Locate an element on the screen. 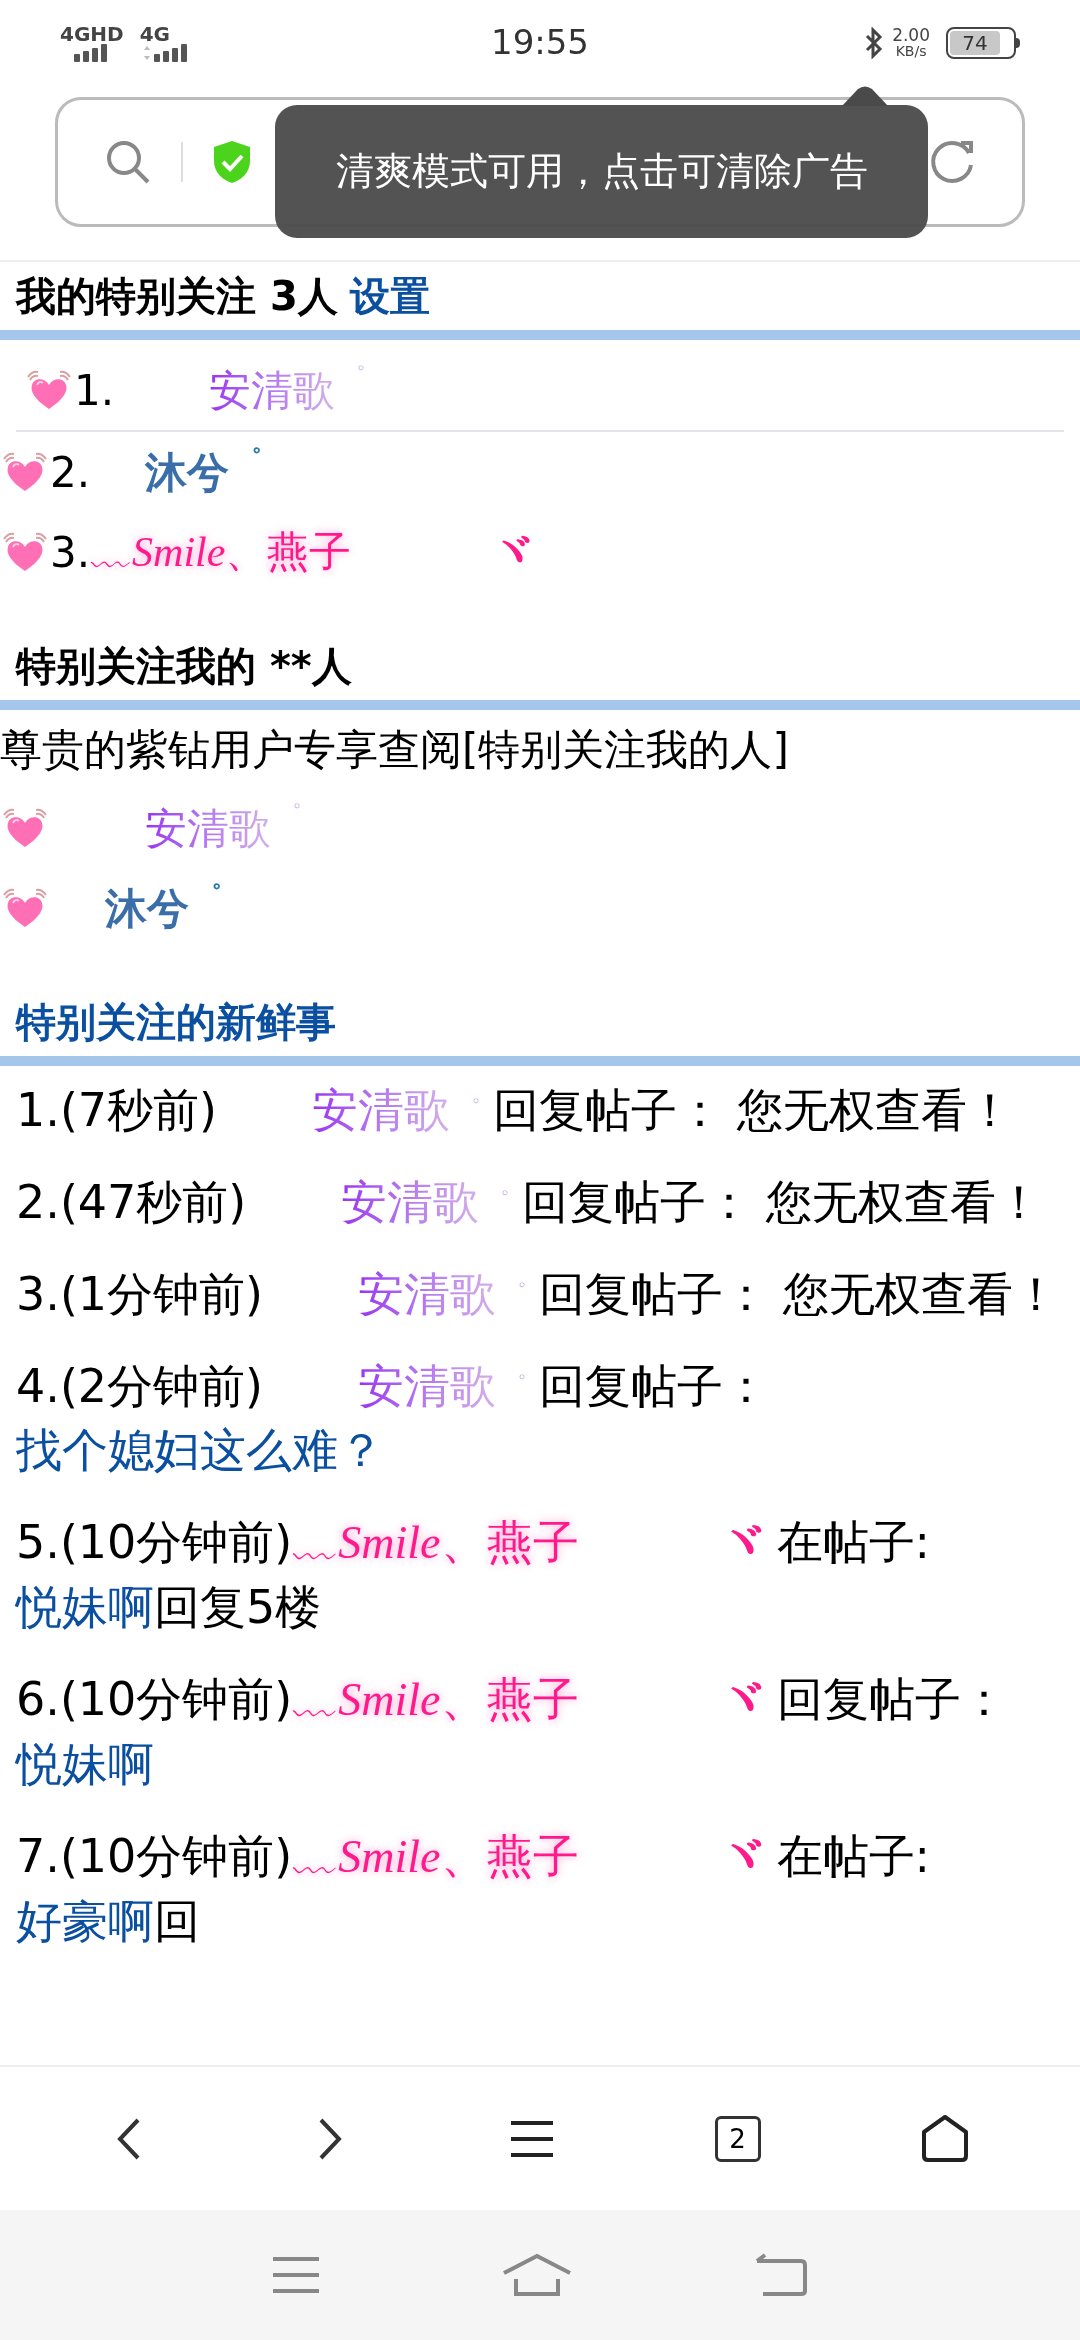 The height and width of the screenshot is (2340, 1080). tabs-button: 2 is located at coordinates (737, 2138).